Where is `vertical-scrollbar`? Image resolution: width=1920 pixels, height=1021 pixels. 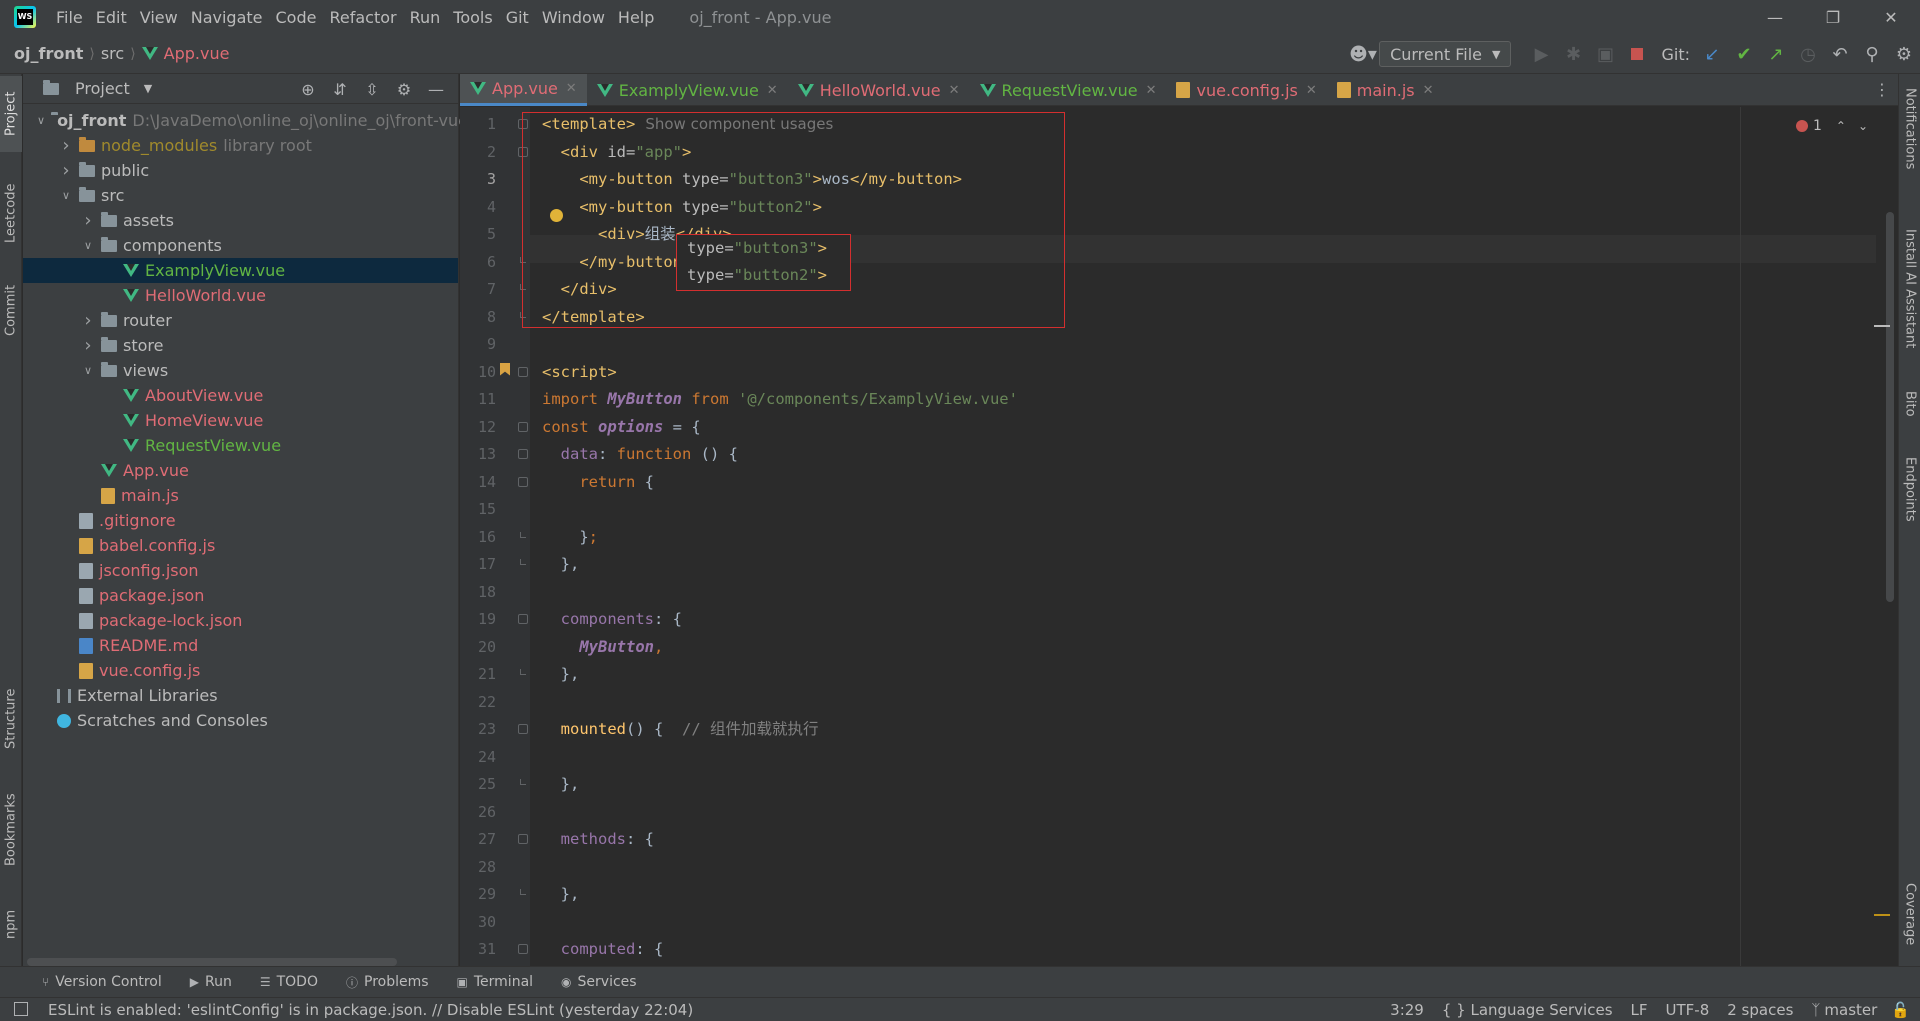 vertical-scrollbar is located at coordinates (1886, 536).